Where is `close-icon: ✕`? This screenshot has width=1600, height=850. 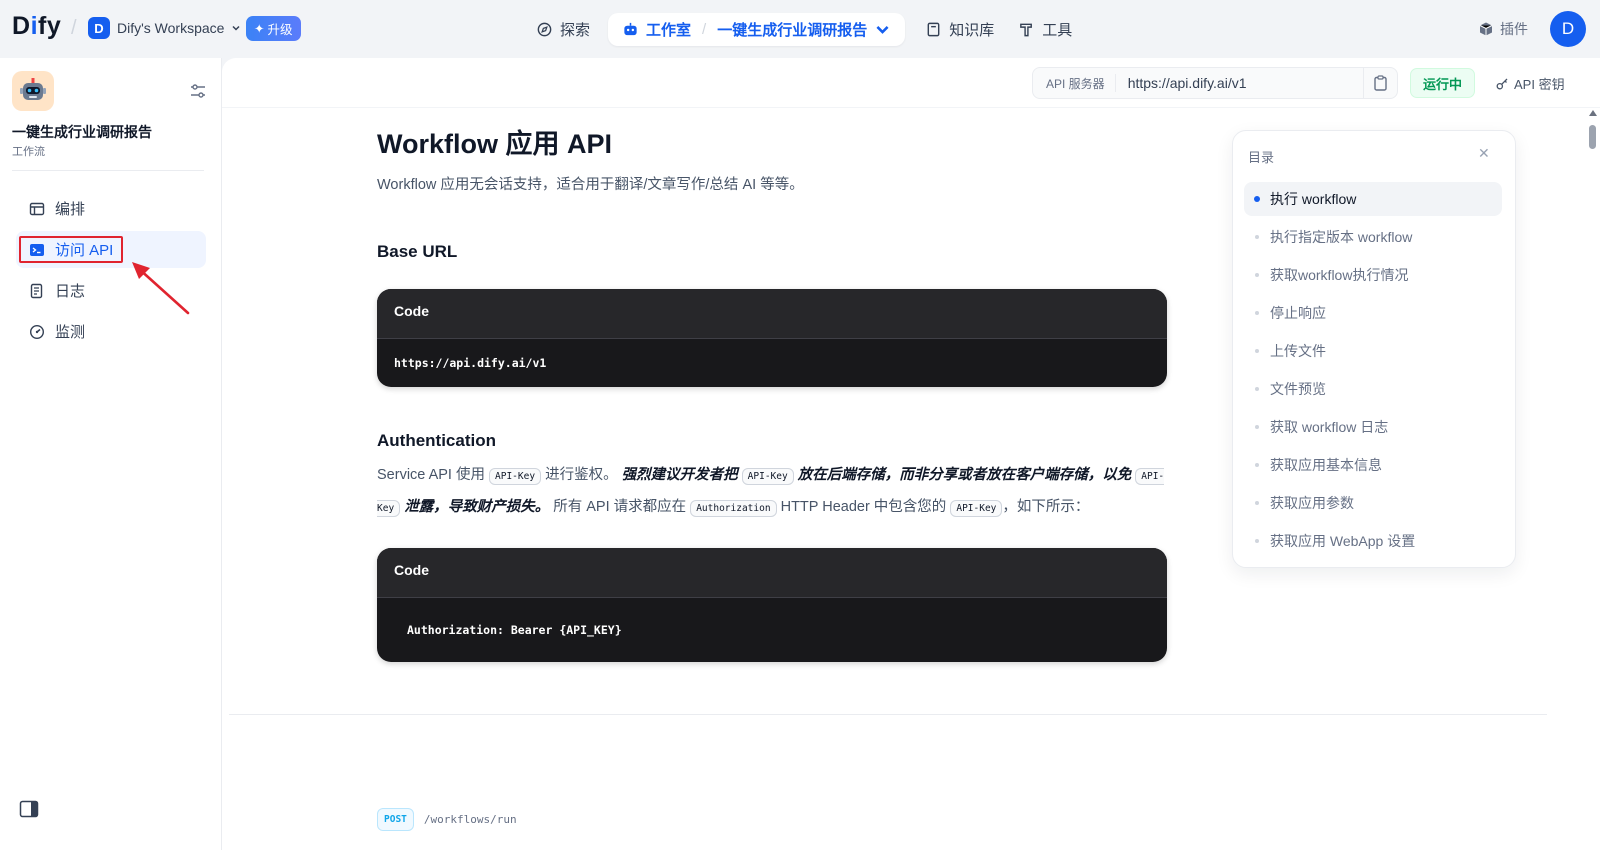 close-icon: ✕ is located at coordinates (1484, 153).